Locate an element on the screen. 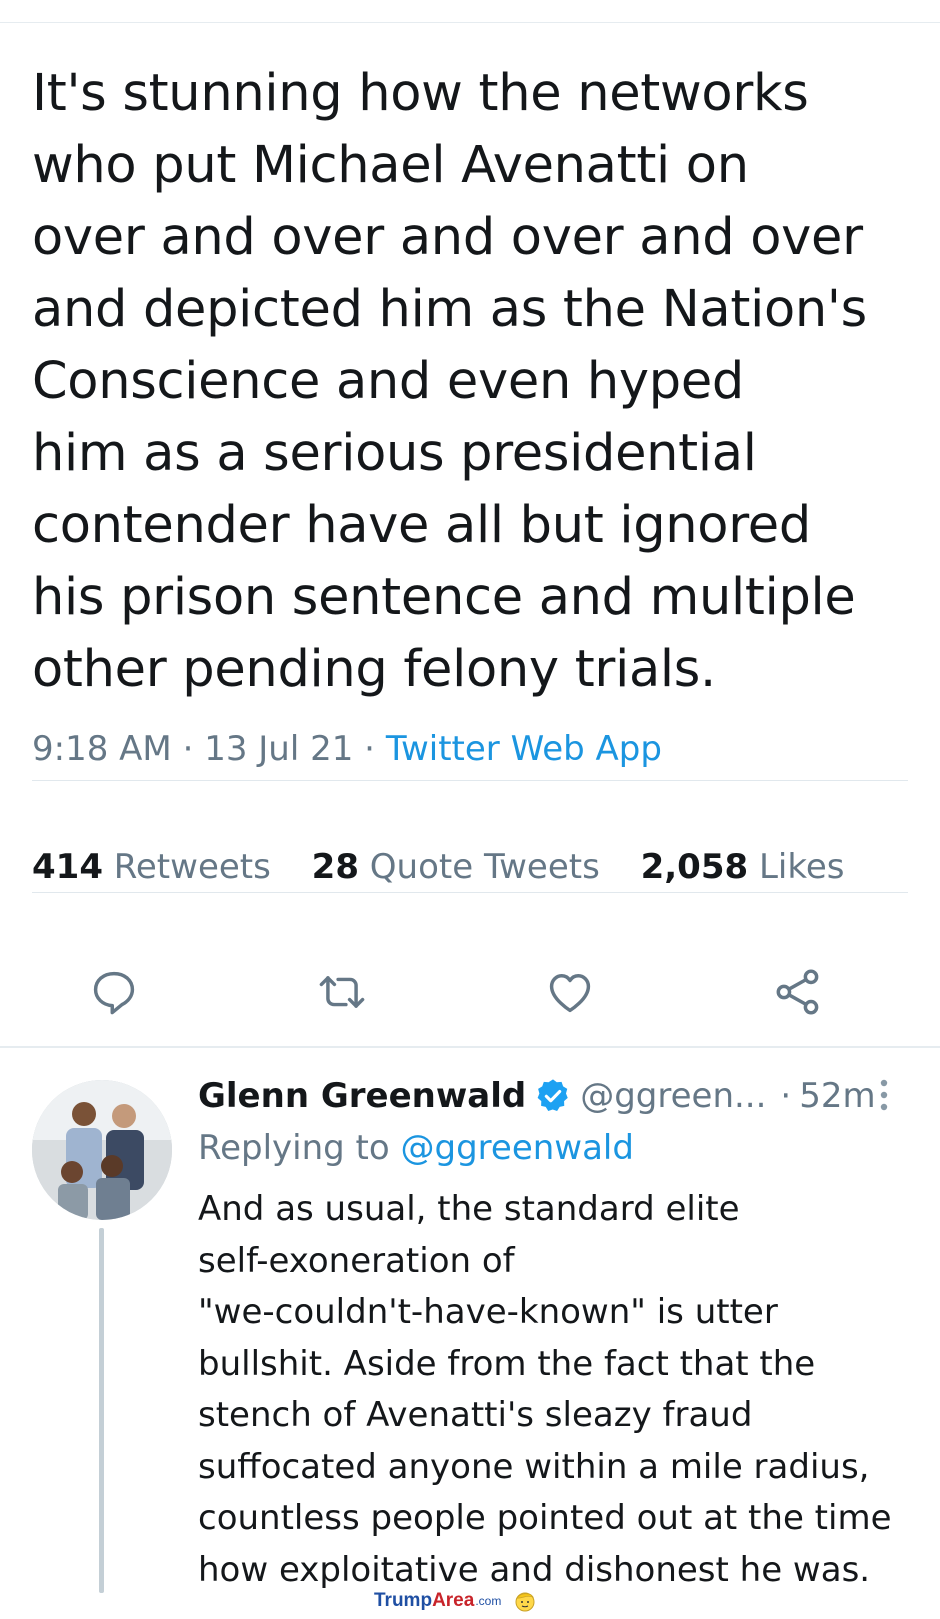 The width and height of the screenshot is (940, 1619). share-button is located at coordinates (798, 992).